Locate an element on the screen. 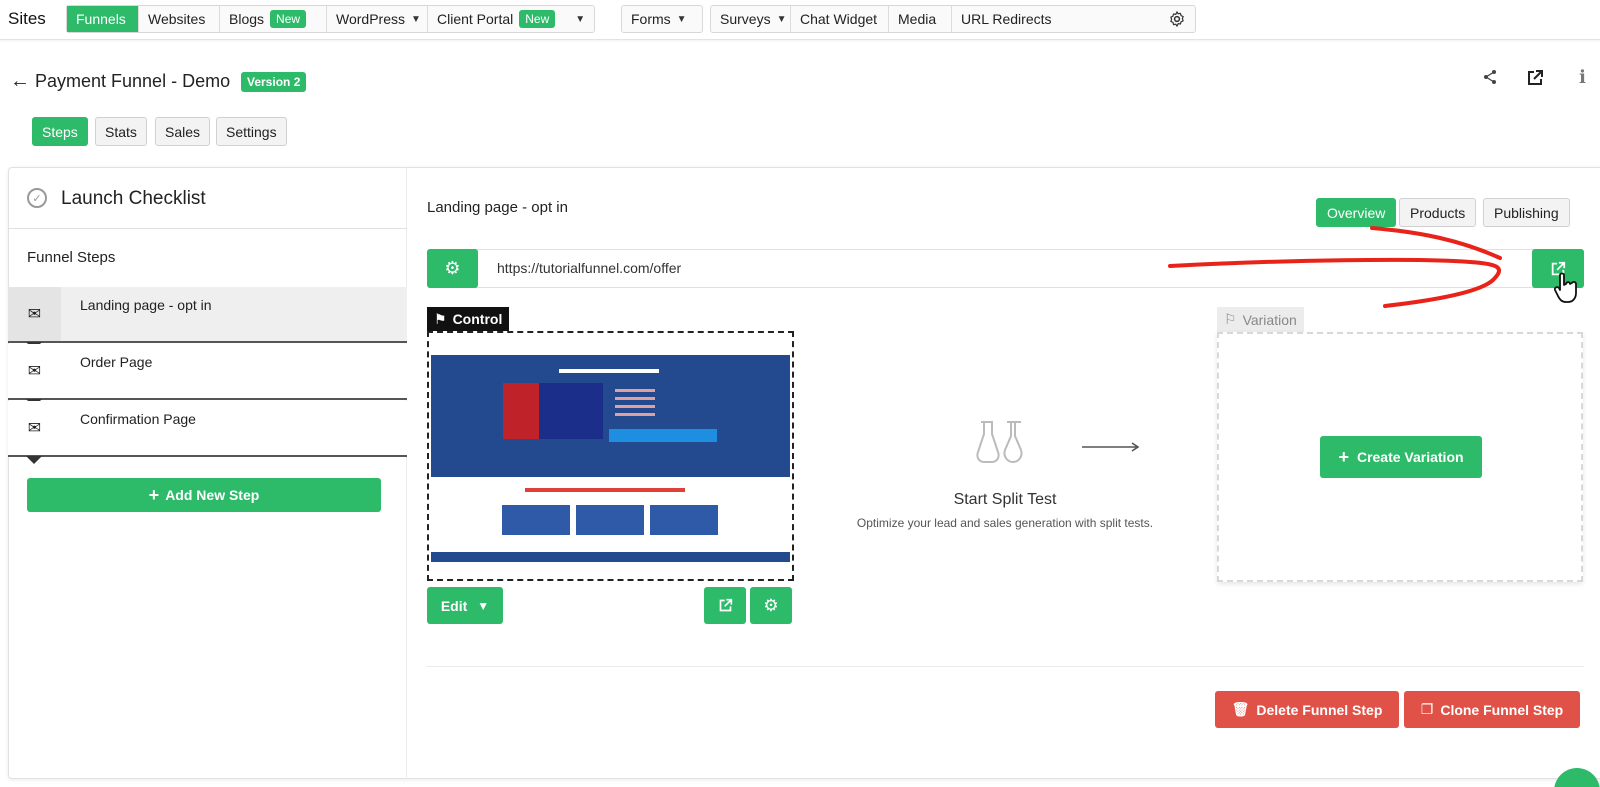 This screenshot has width=1600, height=787. preview-cta is located at coordinates (663, 435).